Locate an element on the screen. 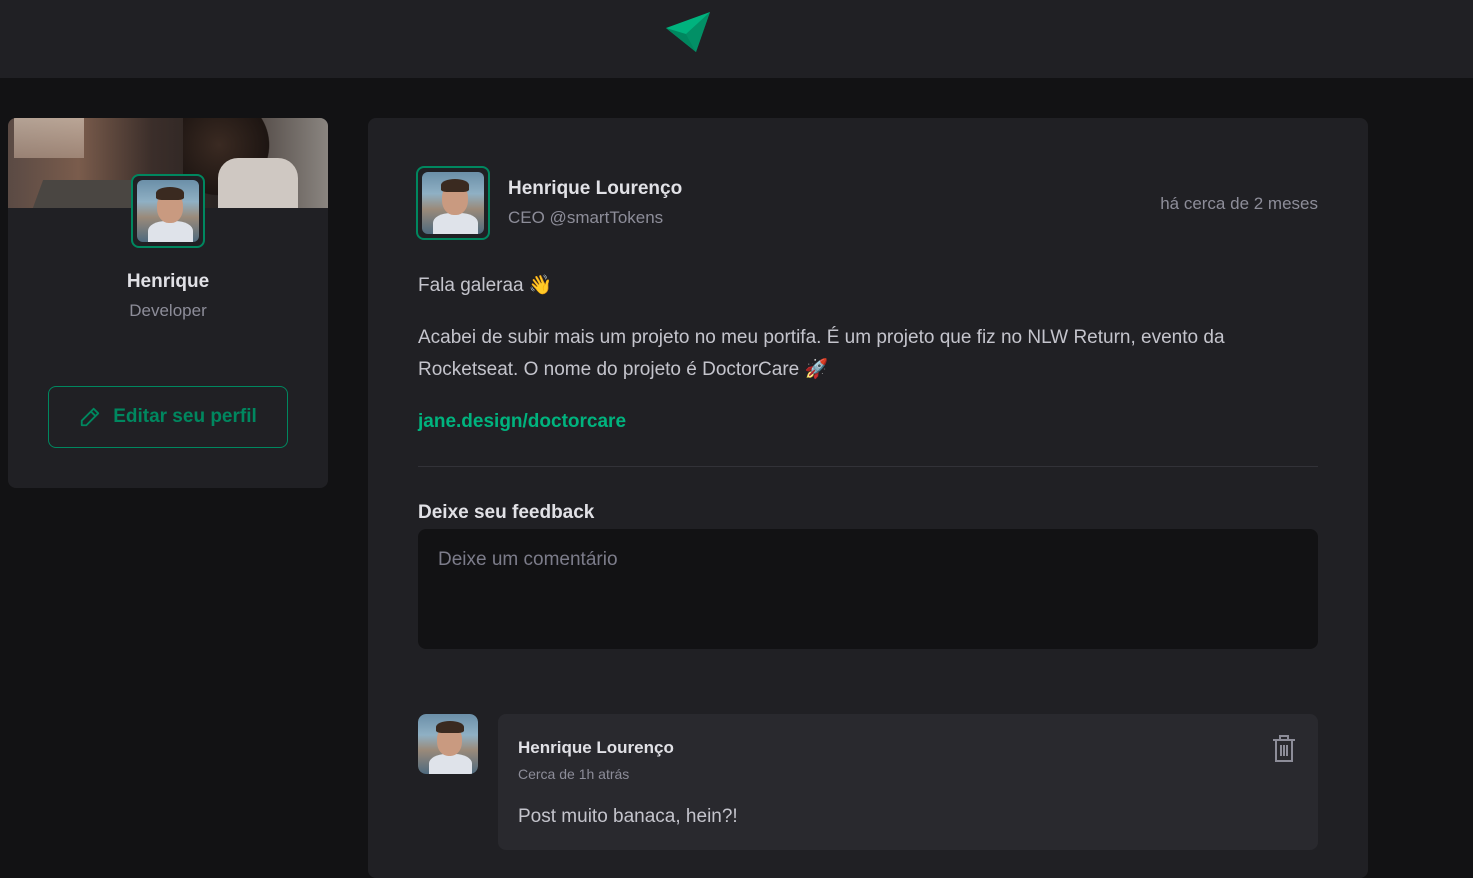 The image size is (1473, 878). feedback-title: Deixe seu feedback is located at coordinates (506, 512).